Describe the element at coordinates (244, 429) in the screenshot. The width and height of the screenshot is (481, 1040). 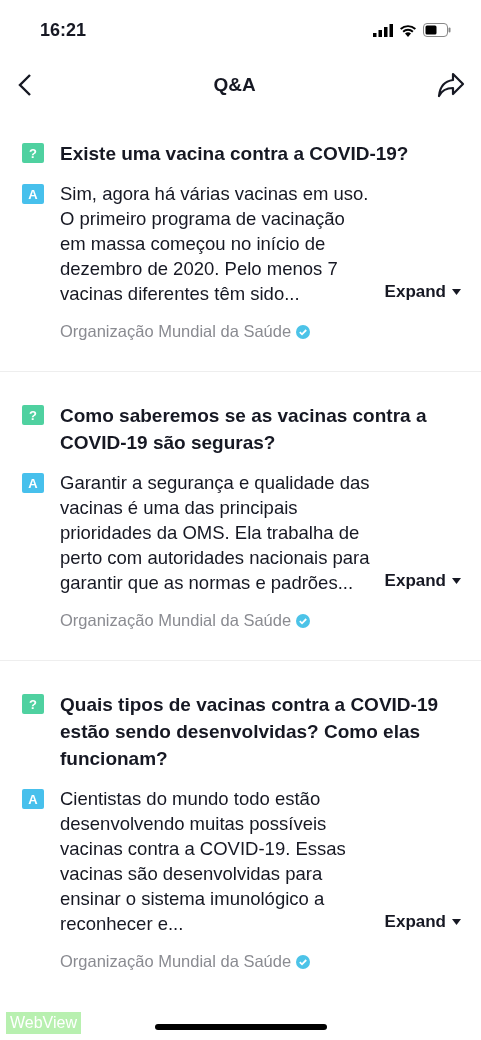
I see `question-text: Como saberemos se as vacinas contra a COVID-19 são seguras?` at that location.